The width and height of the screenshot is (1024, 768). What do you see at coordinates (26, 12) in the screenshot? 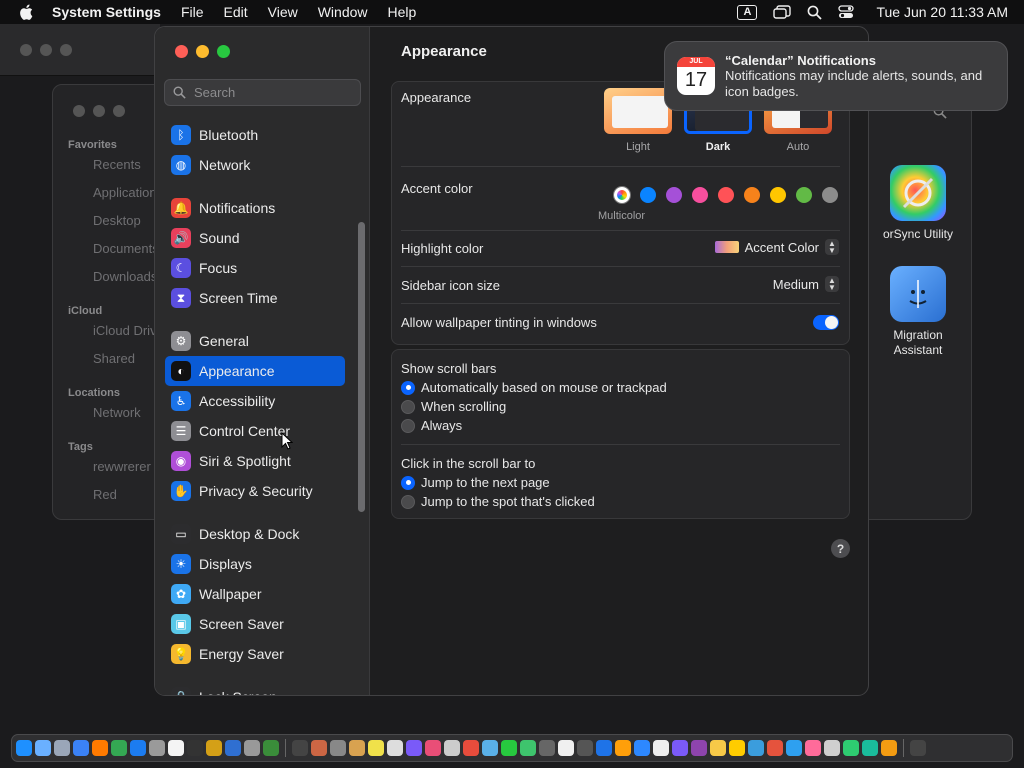
I see `apple-menu` at bounding box center [26, 12].